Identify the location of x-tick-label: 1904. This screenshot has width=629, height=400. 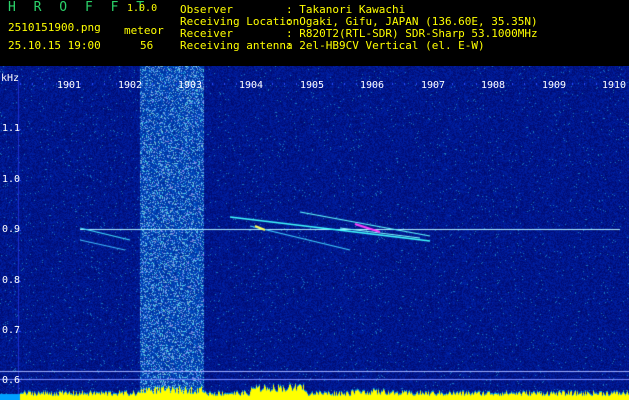
(251, 85).